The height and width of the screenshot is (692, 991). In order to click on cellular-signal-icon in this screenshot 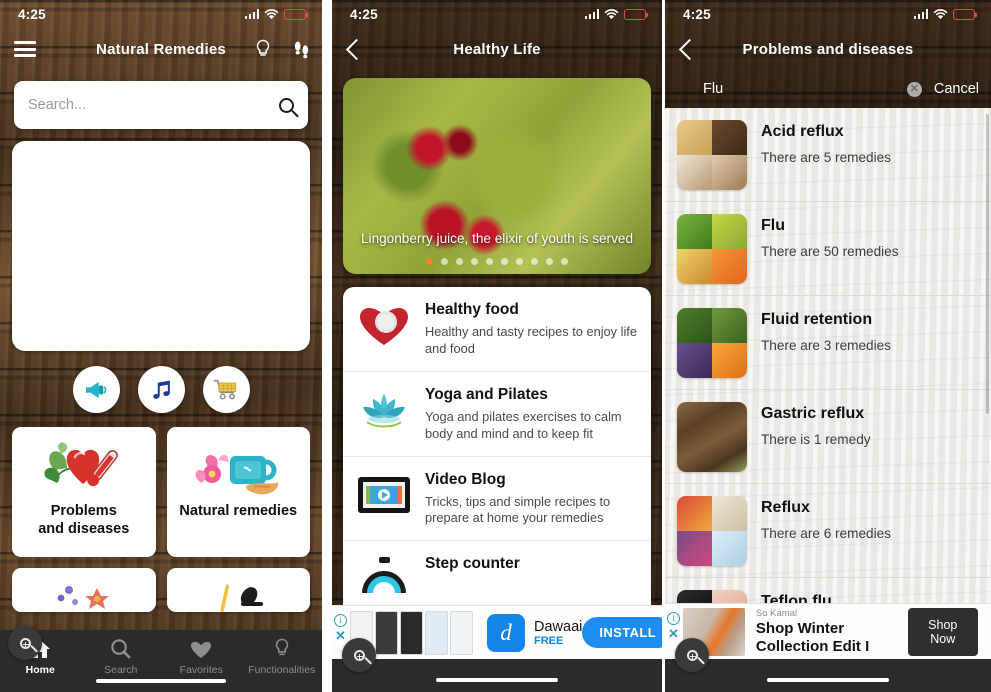, I will do `click(920, 14)`.